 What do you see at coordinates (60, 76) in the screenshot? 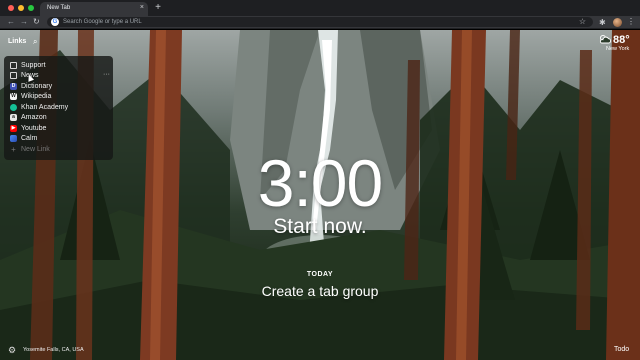
I see `link-item-news: News ···` at bounding box center [60, 76].